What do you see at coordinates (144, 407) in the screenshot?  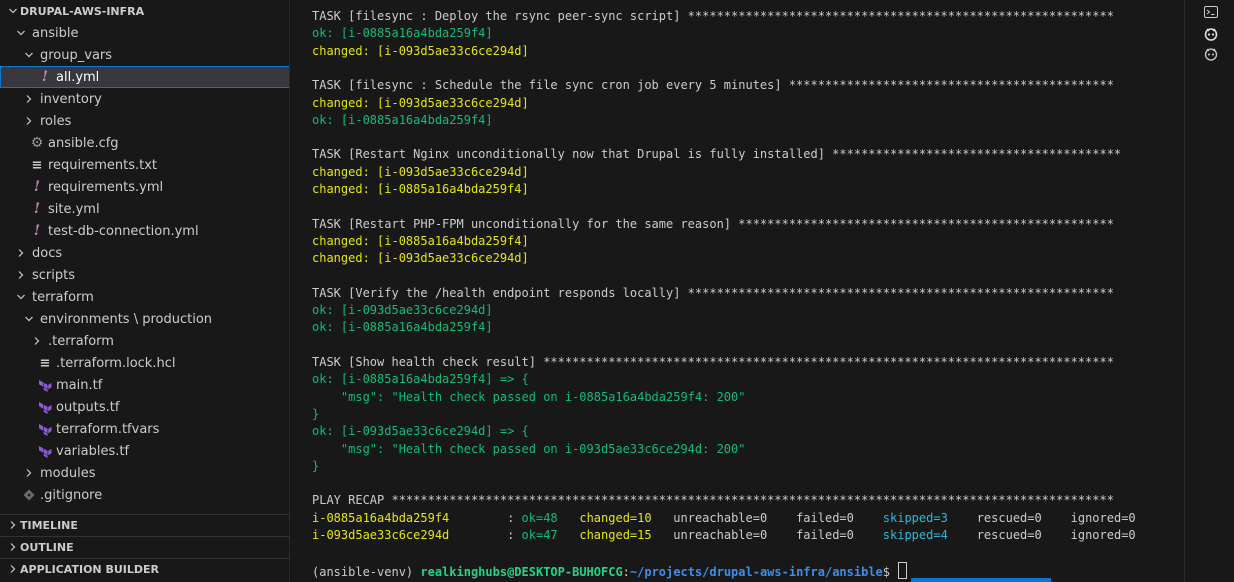 I see `file-item-outputs-tf: outputs.tf` at bounding box center [144, 407].